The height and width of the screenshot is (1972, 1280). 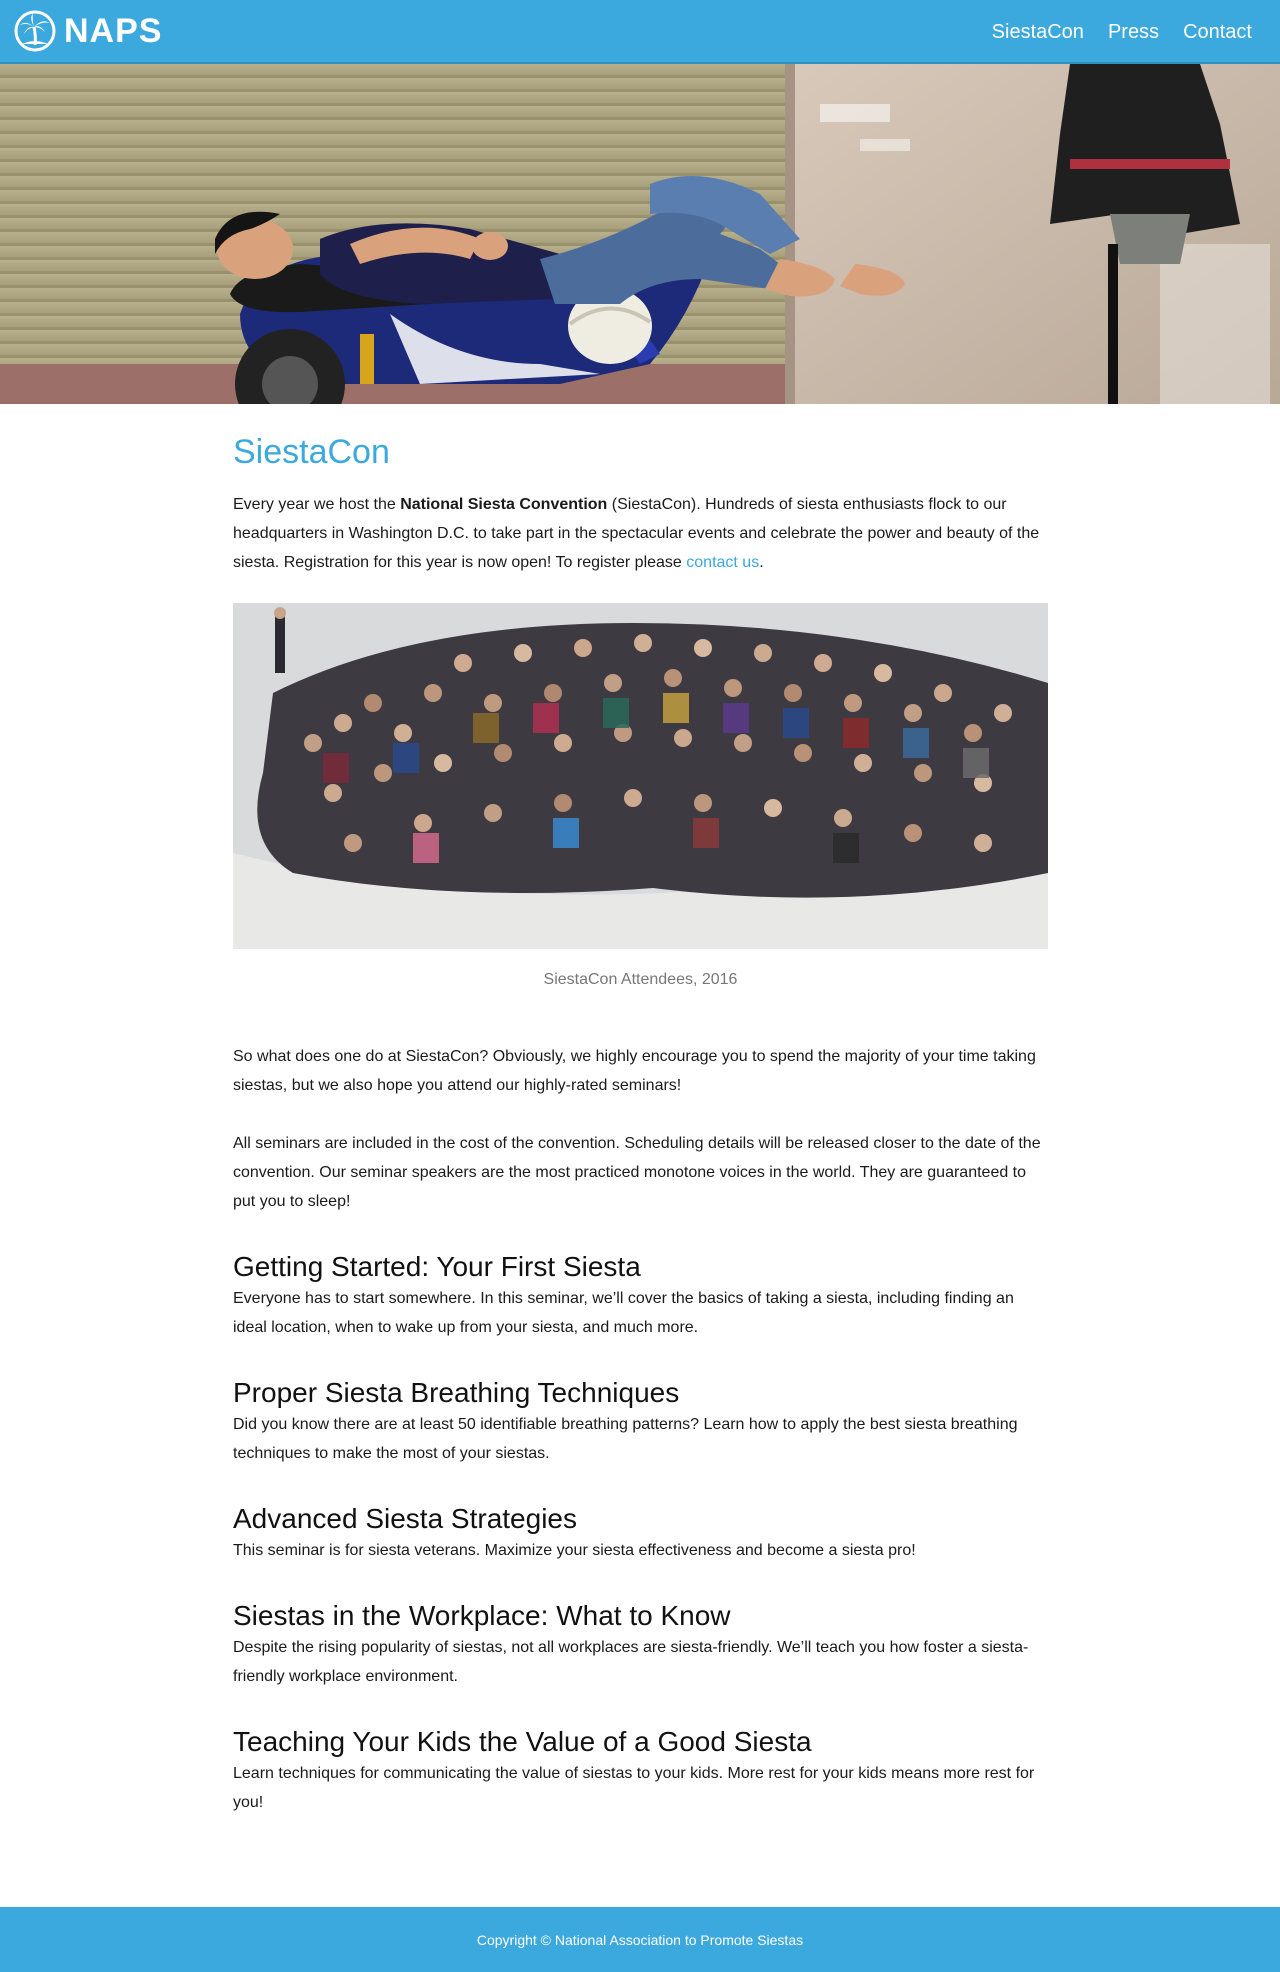 I want to click on palm-tree-icon, so click(x=35, y=31).